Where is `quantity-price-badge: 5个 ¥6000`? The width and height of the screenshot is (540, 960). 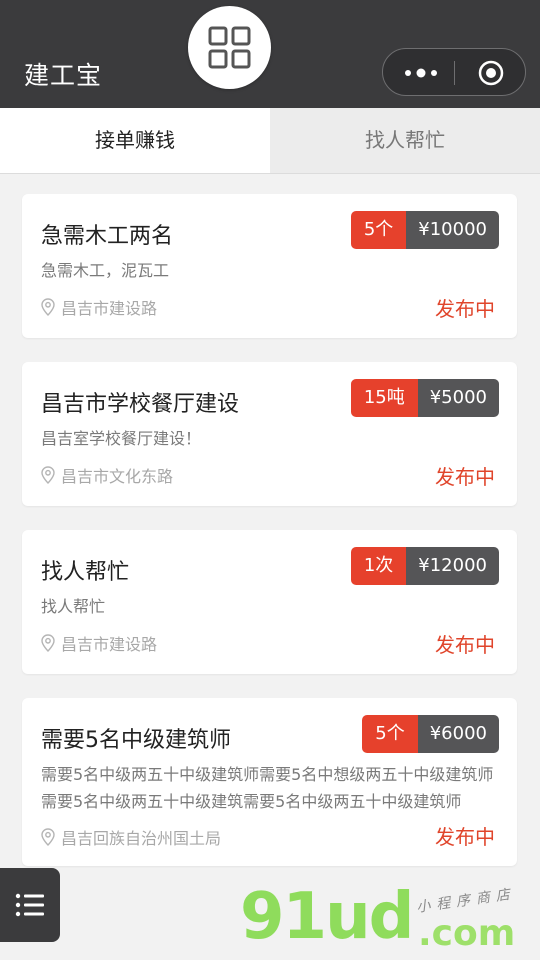
quantity-price-badge: 5个 ¥6000 is located at coordinates (430, 734).